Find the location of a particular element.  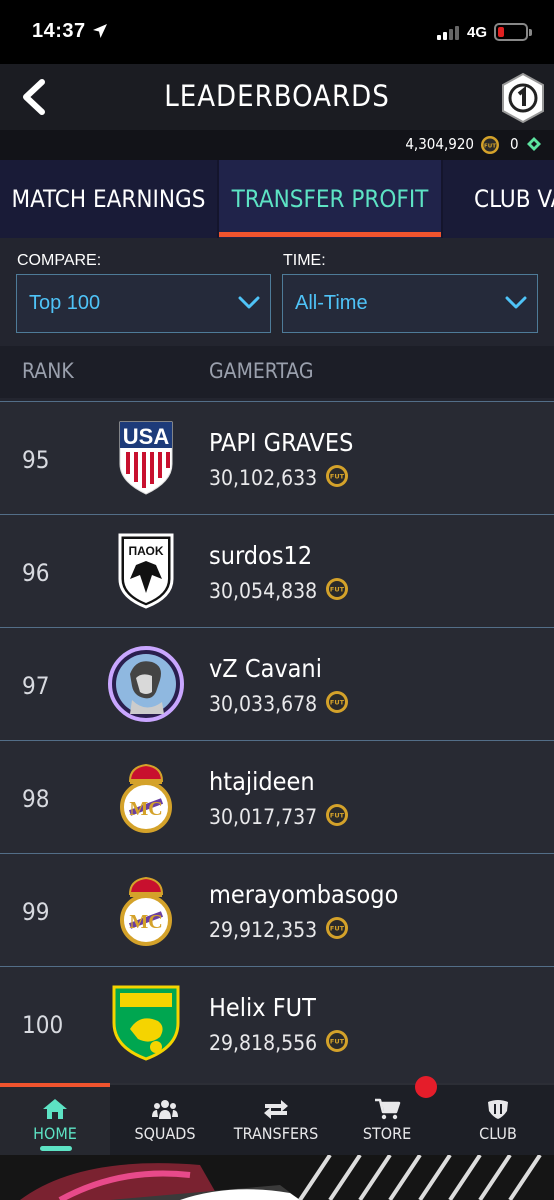

nav-store-label: STORE is located at coordinates (387, 1133).